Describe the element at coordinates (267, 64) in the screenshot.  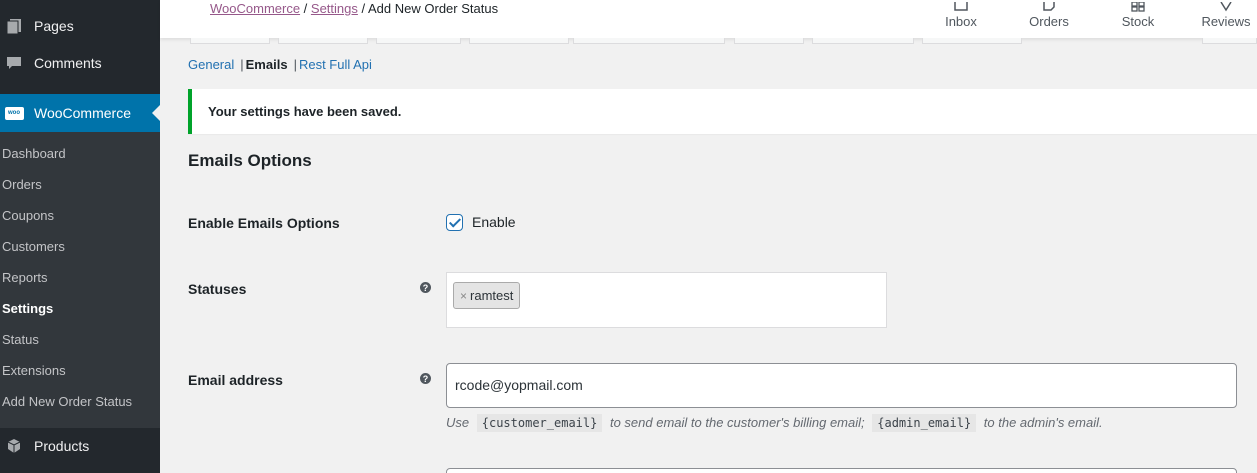
I see `subnav-emails: Emails` at that location.